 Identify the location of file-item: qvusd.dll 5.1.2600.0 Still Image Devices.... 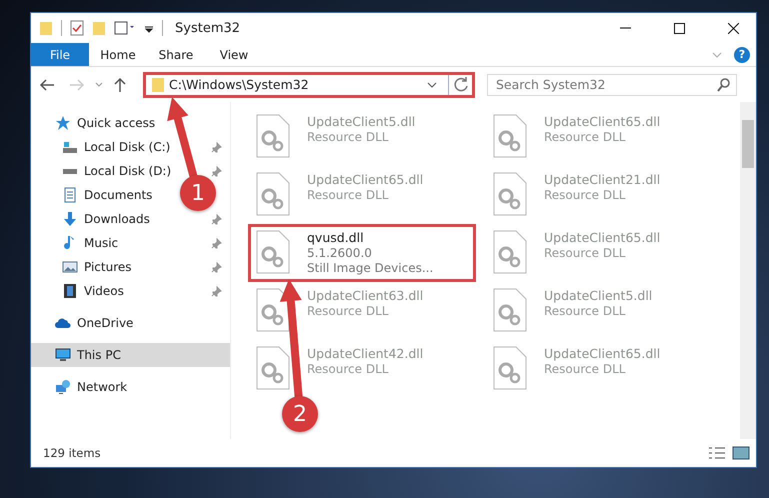
(362, 253).